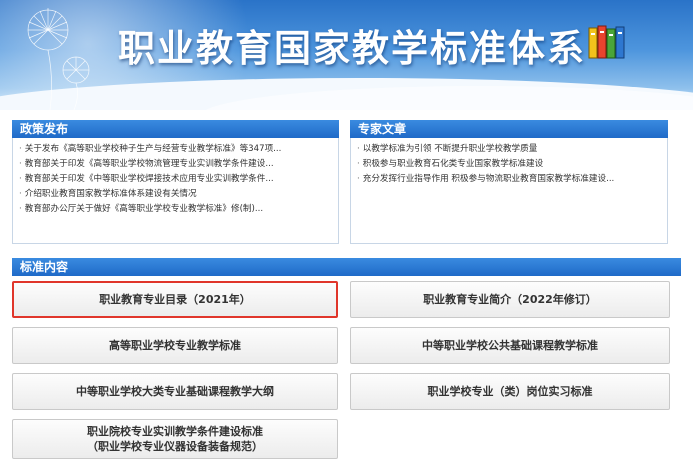 The width and height of the screenshot is (693, 464). I want to click on experts-item-link: 积极参与职业教育石化类专业国家教学标准建设, so click(453, 164).